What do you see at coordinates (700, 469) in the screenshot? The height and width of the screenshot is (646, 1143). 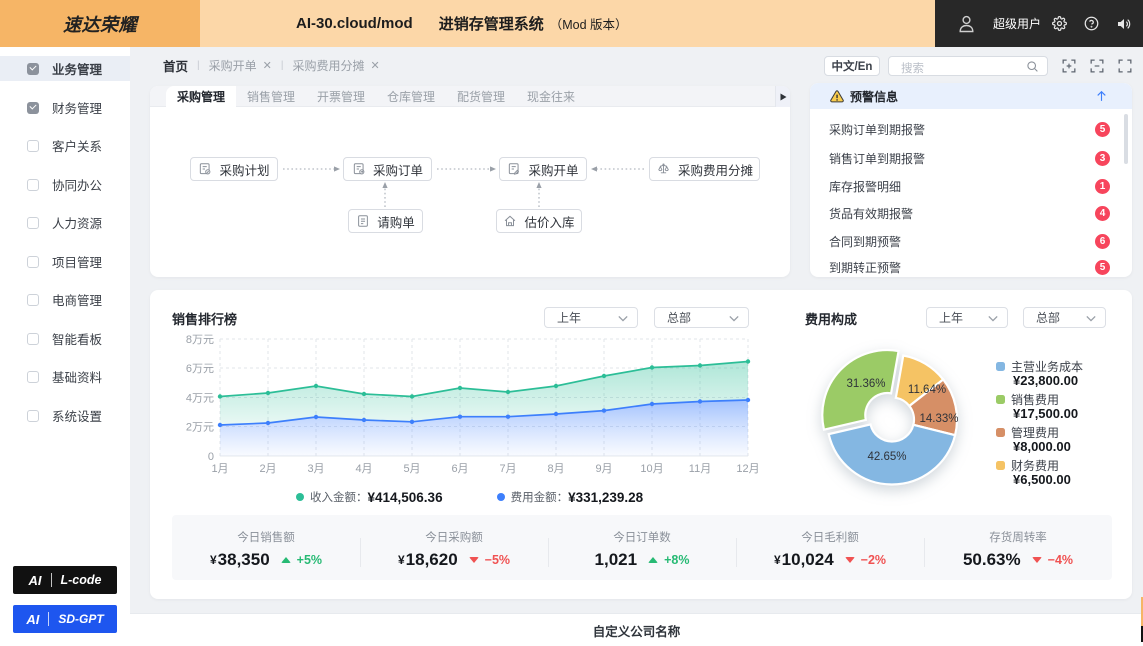 I see `svg-text: 11月` at bounding box center [700, 469].